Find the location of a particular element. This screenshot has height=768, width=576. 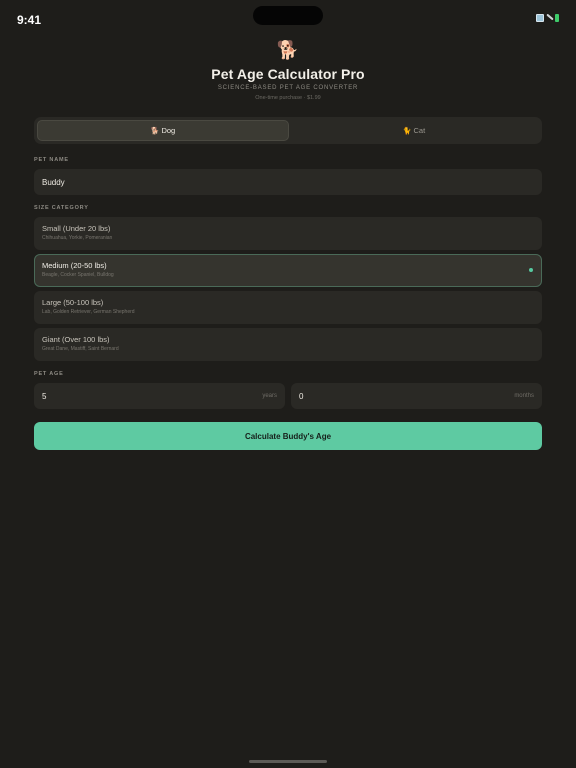

pet-name-label: PET NAME is located at coordinates (51, 160).